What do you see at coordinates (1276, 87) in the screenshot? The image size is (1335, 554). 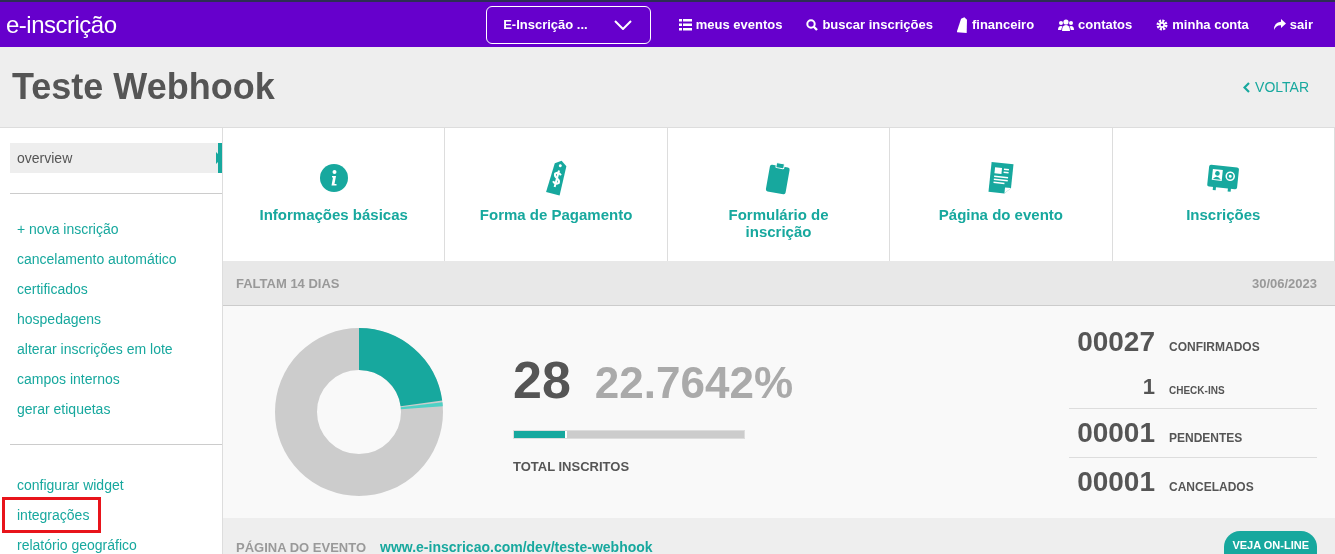 I see `back-link: VOLTAR` at bounding box center [1276, 87].